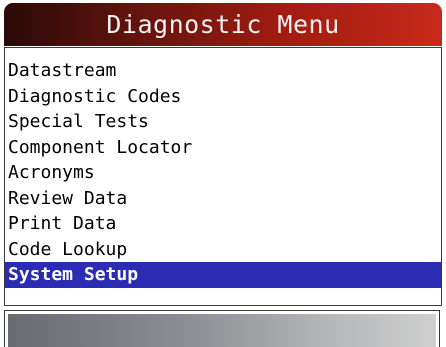 Image resolution: width=446 pixels, height=347 pixels. Describe the element at coordinates (223, 275) in the screenshot. I see `menu-item-system-setup: System Setup` at that location.